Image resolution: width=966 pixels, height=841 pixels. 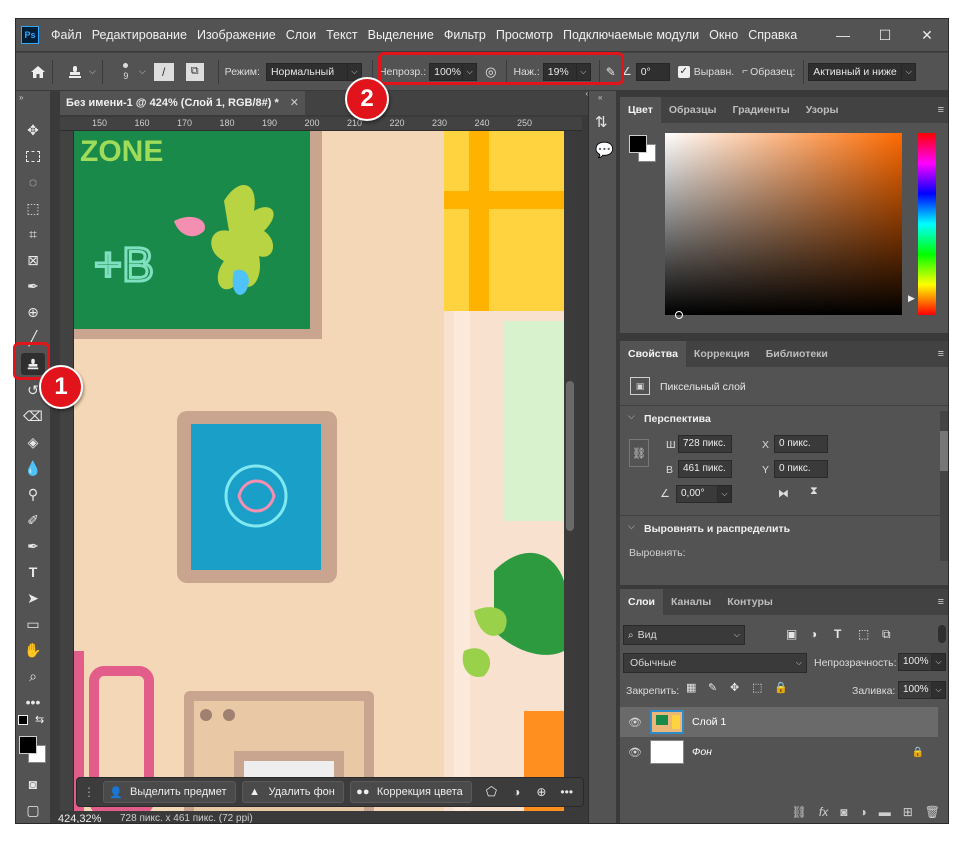 I want to click on hand-tool-icon: ✋, so click(x=33, y=650).